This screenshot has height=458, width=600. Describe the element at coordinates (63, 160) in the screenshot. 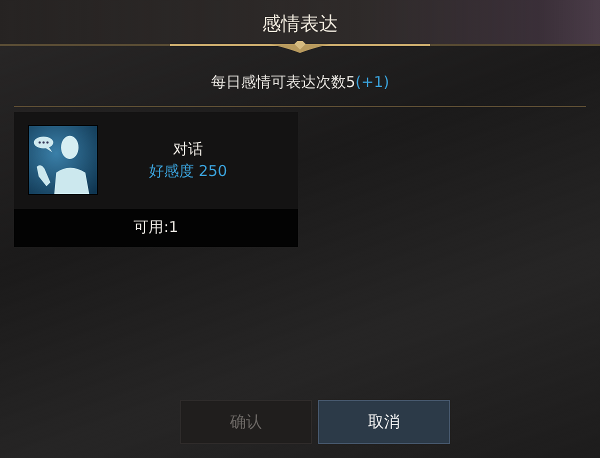

I see `person-speaking-icon` at that location.